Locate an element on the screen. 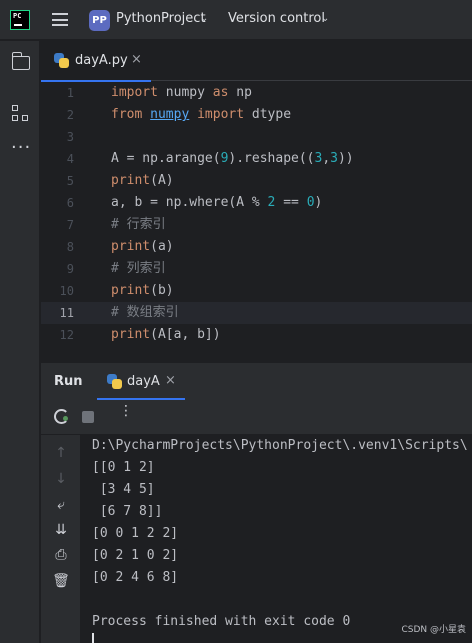  scroll-to-end-icon: ⇊ is located at coordinates (61, 530).